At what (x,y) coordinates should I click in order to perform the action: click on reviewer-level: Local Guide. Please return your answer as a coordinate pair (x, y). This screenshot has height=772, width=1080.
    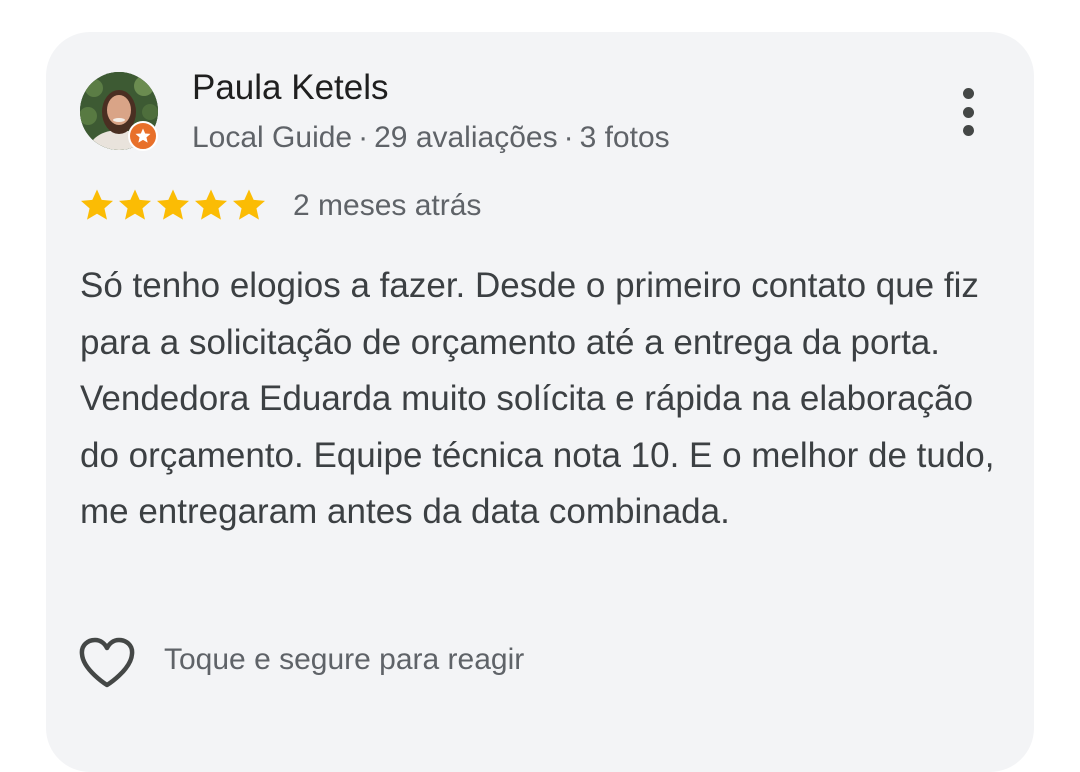
    Looking at the image, I should click on (272, 137).